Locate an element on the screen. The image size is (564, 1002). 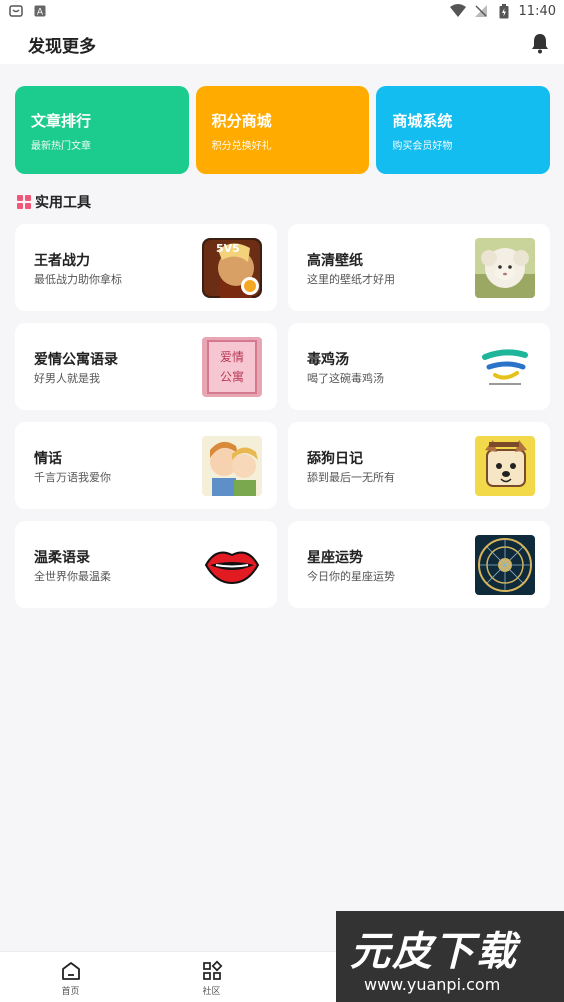
app-header: 发现更多 is located at coordinates (282, 44).